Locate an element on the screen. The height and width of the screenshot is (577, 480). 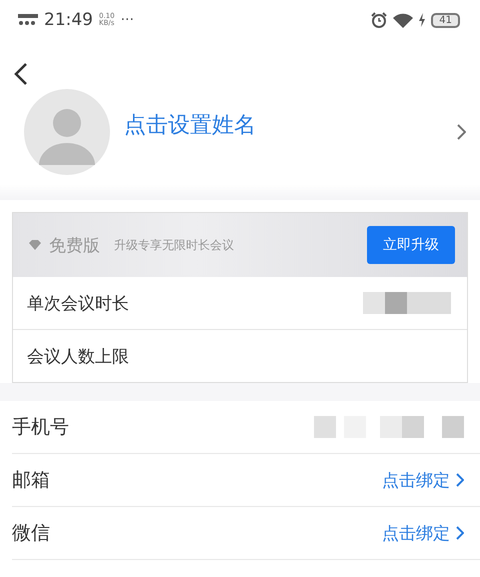
row-label: 邮箱 is located at coordinates (31, 480).